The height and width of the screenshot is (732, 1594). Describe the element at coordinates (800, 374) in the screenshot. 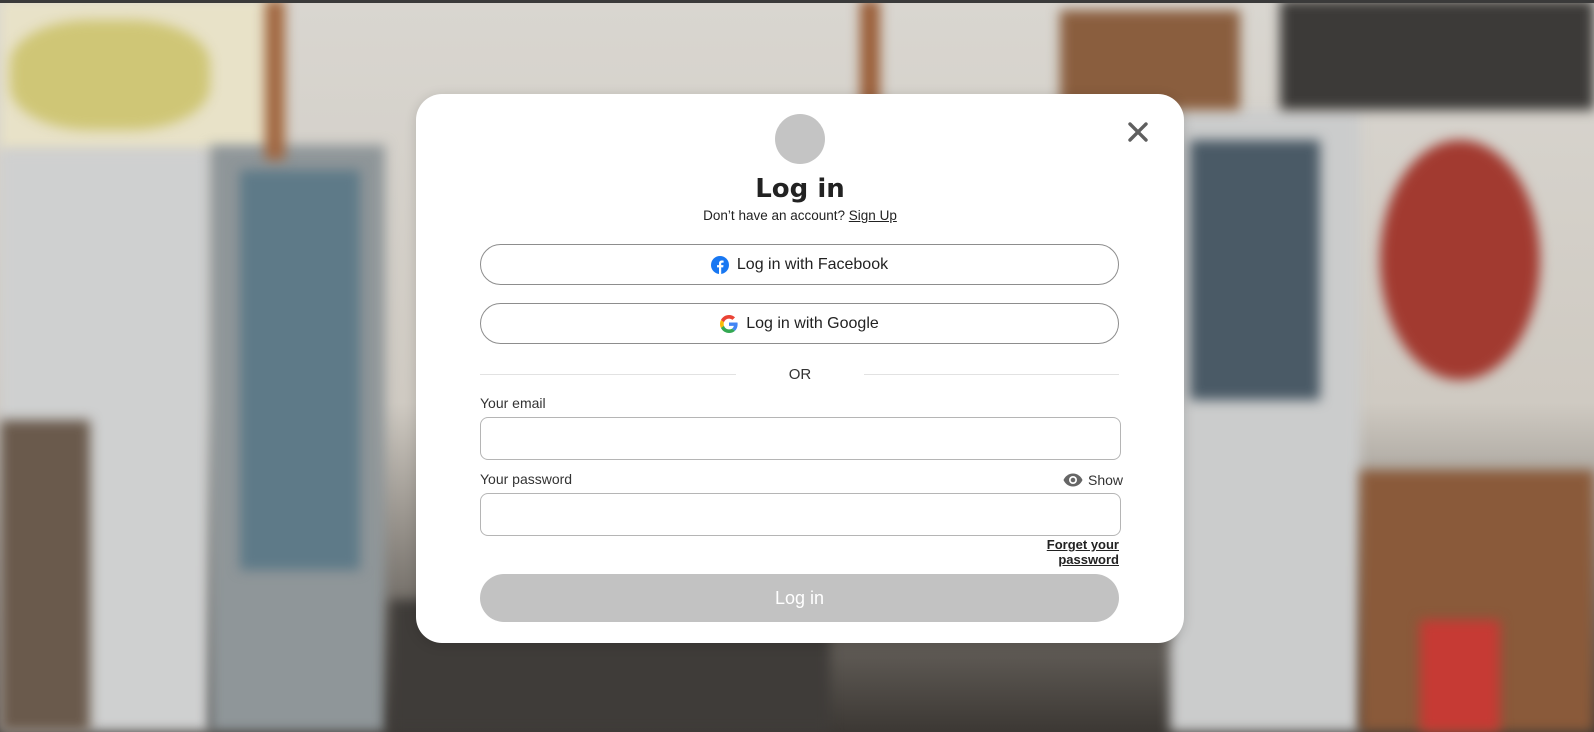

I see `or-divider-text: OR` at that location.